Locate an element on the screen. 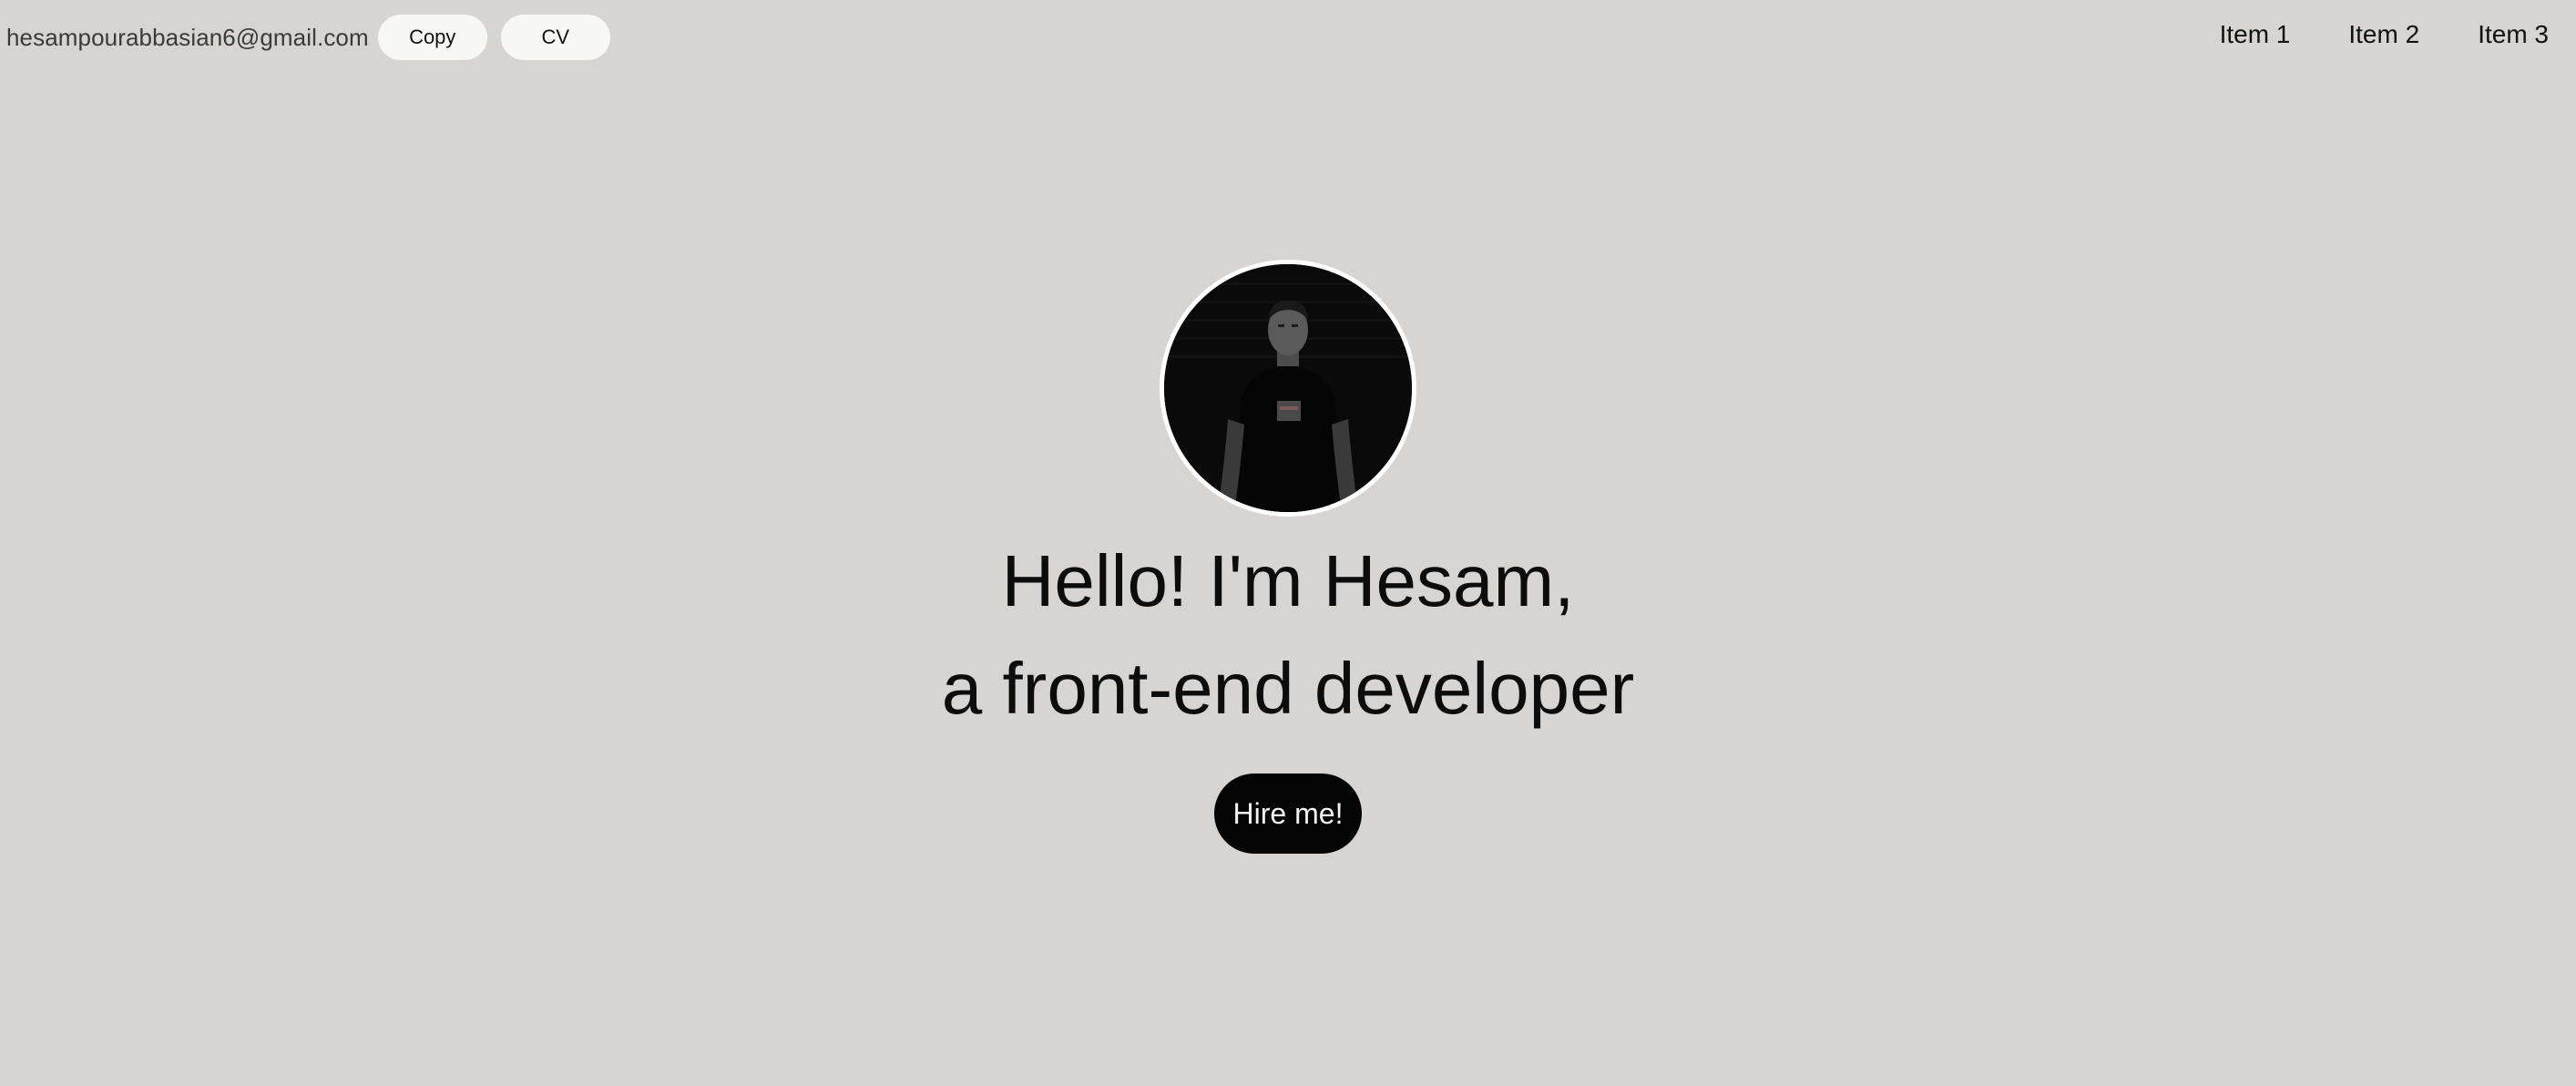 This screenshot has height=1086, width=2576. profile-photo-icon is located at coordinates (1288, 388).